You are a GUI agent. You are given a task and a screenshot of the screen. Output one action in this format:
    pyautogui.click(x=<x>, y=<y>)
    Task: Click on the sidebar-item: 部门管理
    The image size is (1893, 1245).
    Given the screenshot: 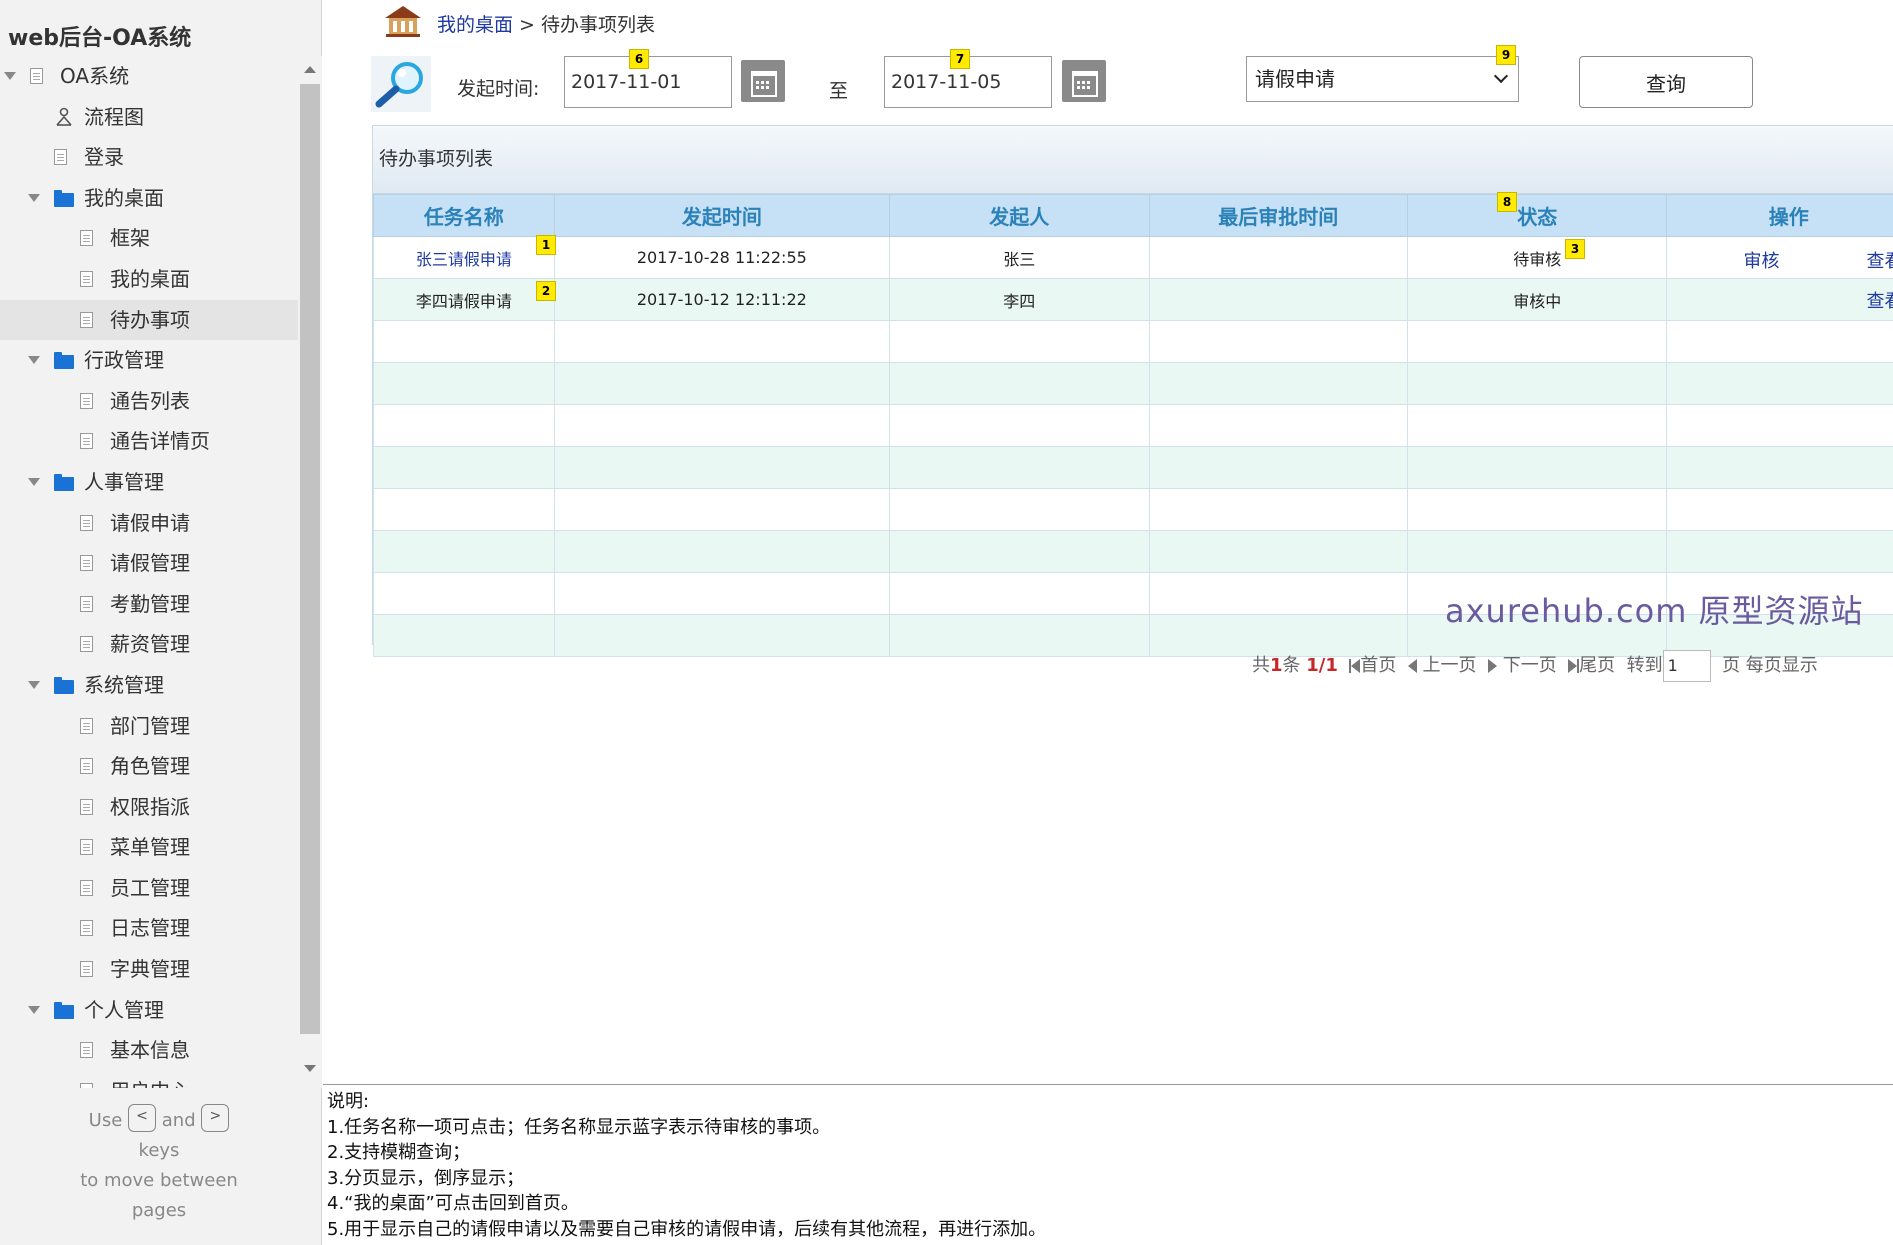 What is the action you would take?
    pyautogui.click(x=149, y=726)
    